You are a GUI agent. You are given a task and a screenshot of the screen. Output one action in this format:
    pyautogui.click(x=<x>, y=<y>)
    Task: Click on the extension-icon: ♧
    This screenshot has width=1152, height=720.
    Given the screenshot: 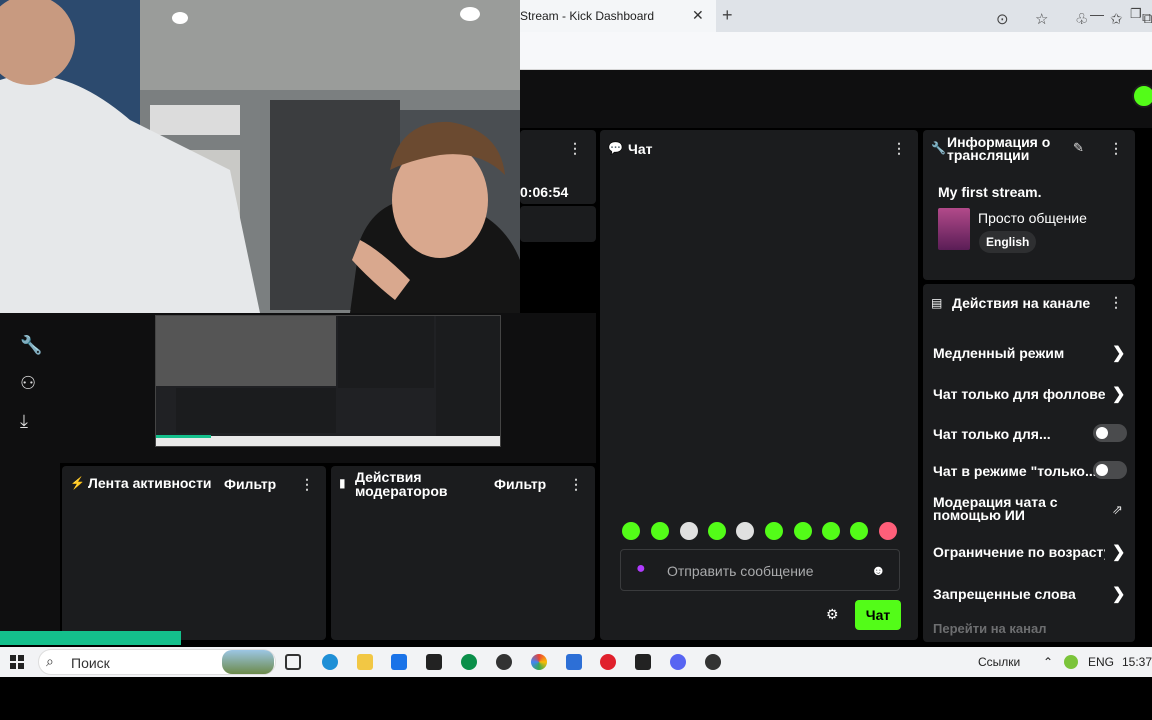 What is the action you would take?
    pyautogui.click(x=1081, y=19)
    